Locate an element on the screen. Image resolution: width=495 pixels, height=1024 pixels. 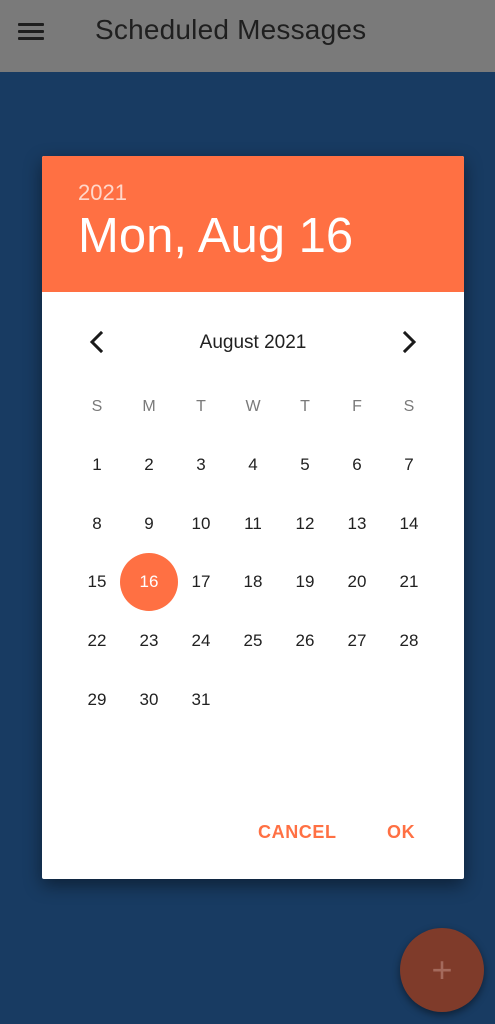
calendar-day-number: 22 is located at coordinates (97, 641).